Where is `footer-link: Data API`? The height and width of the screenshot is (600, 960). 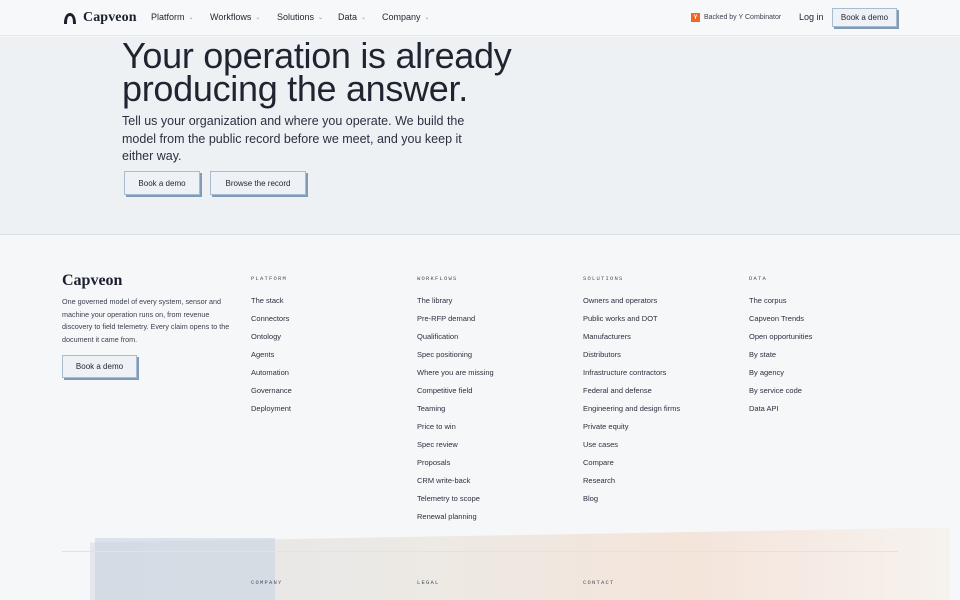
footer-link: Data API is located at coordinates (780, 413).